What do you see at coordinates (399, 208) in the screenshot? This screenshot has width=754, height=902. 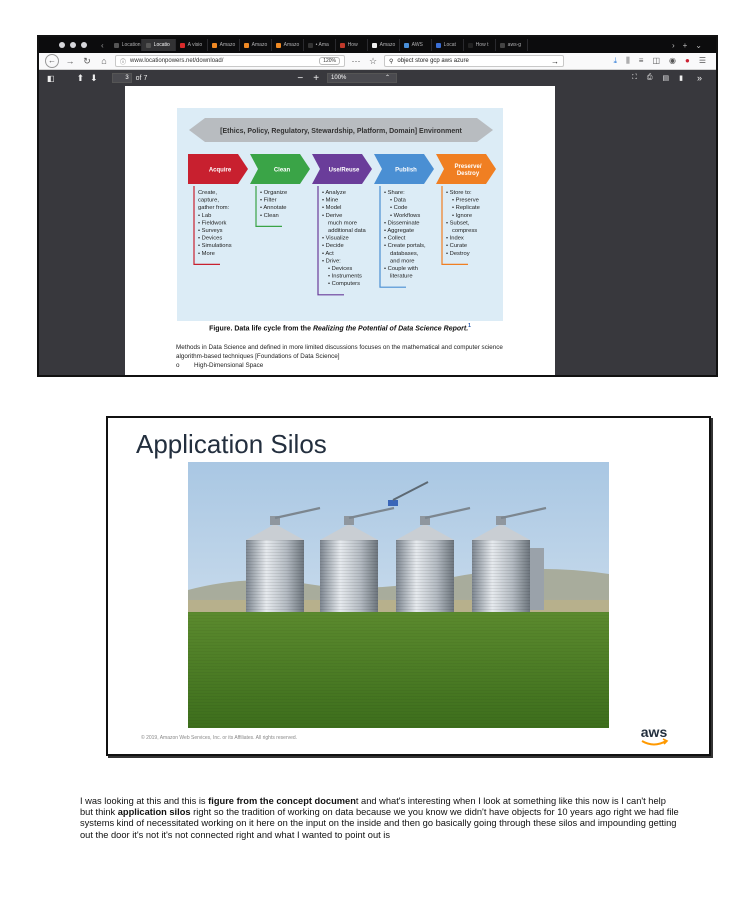 I see `stage-item: • Code` at bounding box center [399, 208].